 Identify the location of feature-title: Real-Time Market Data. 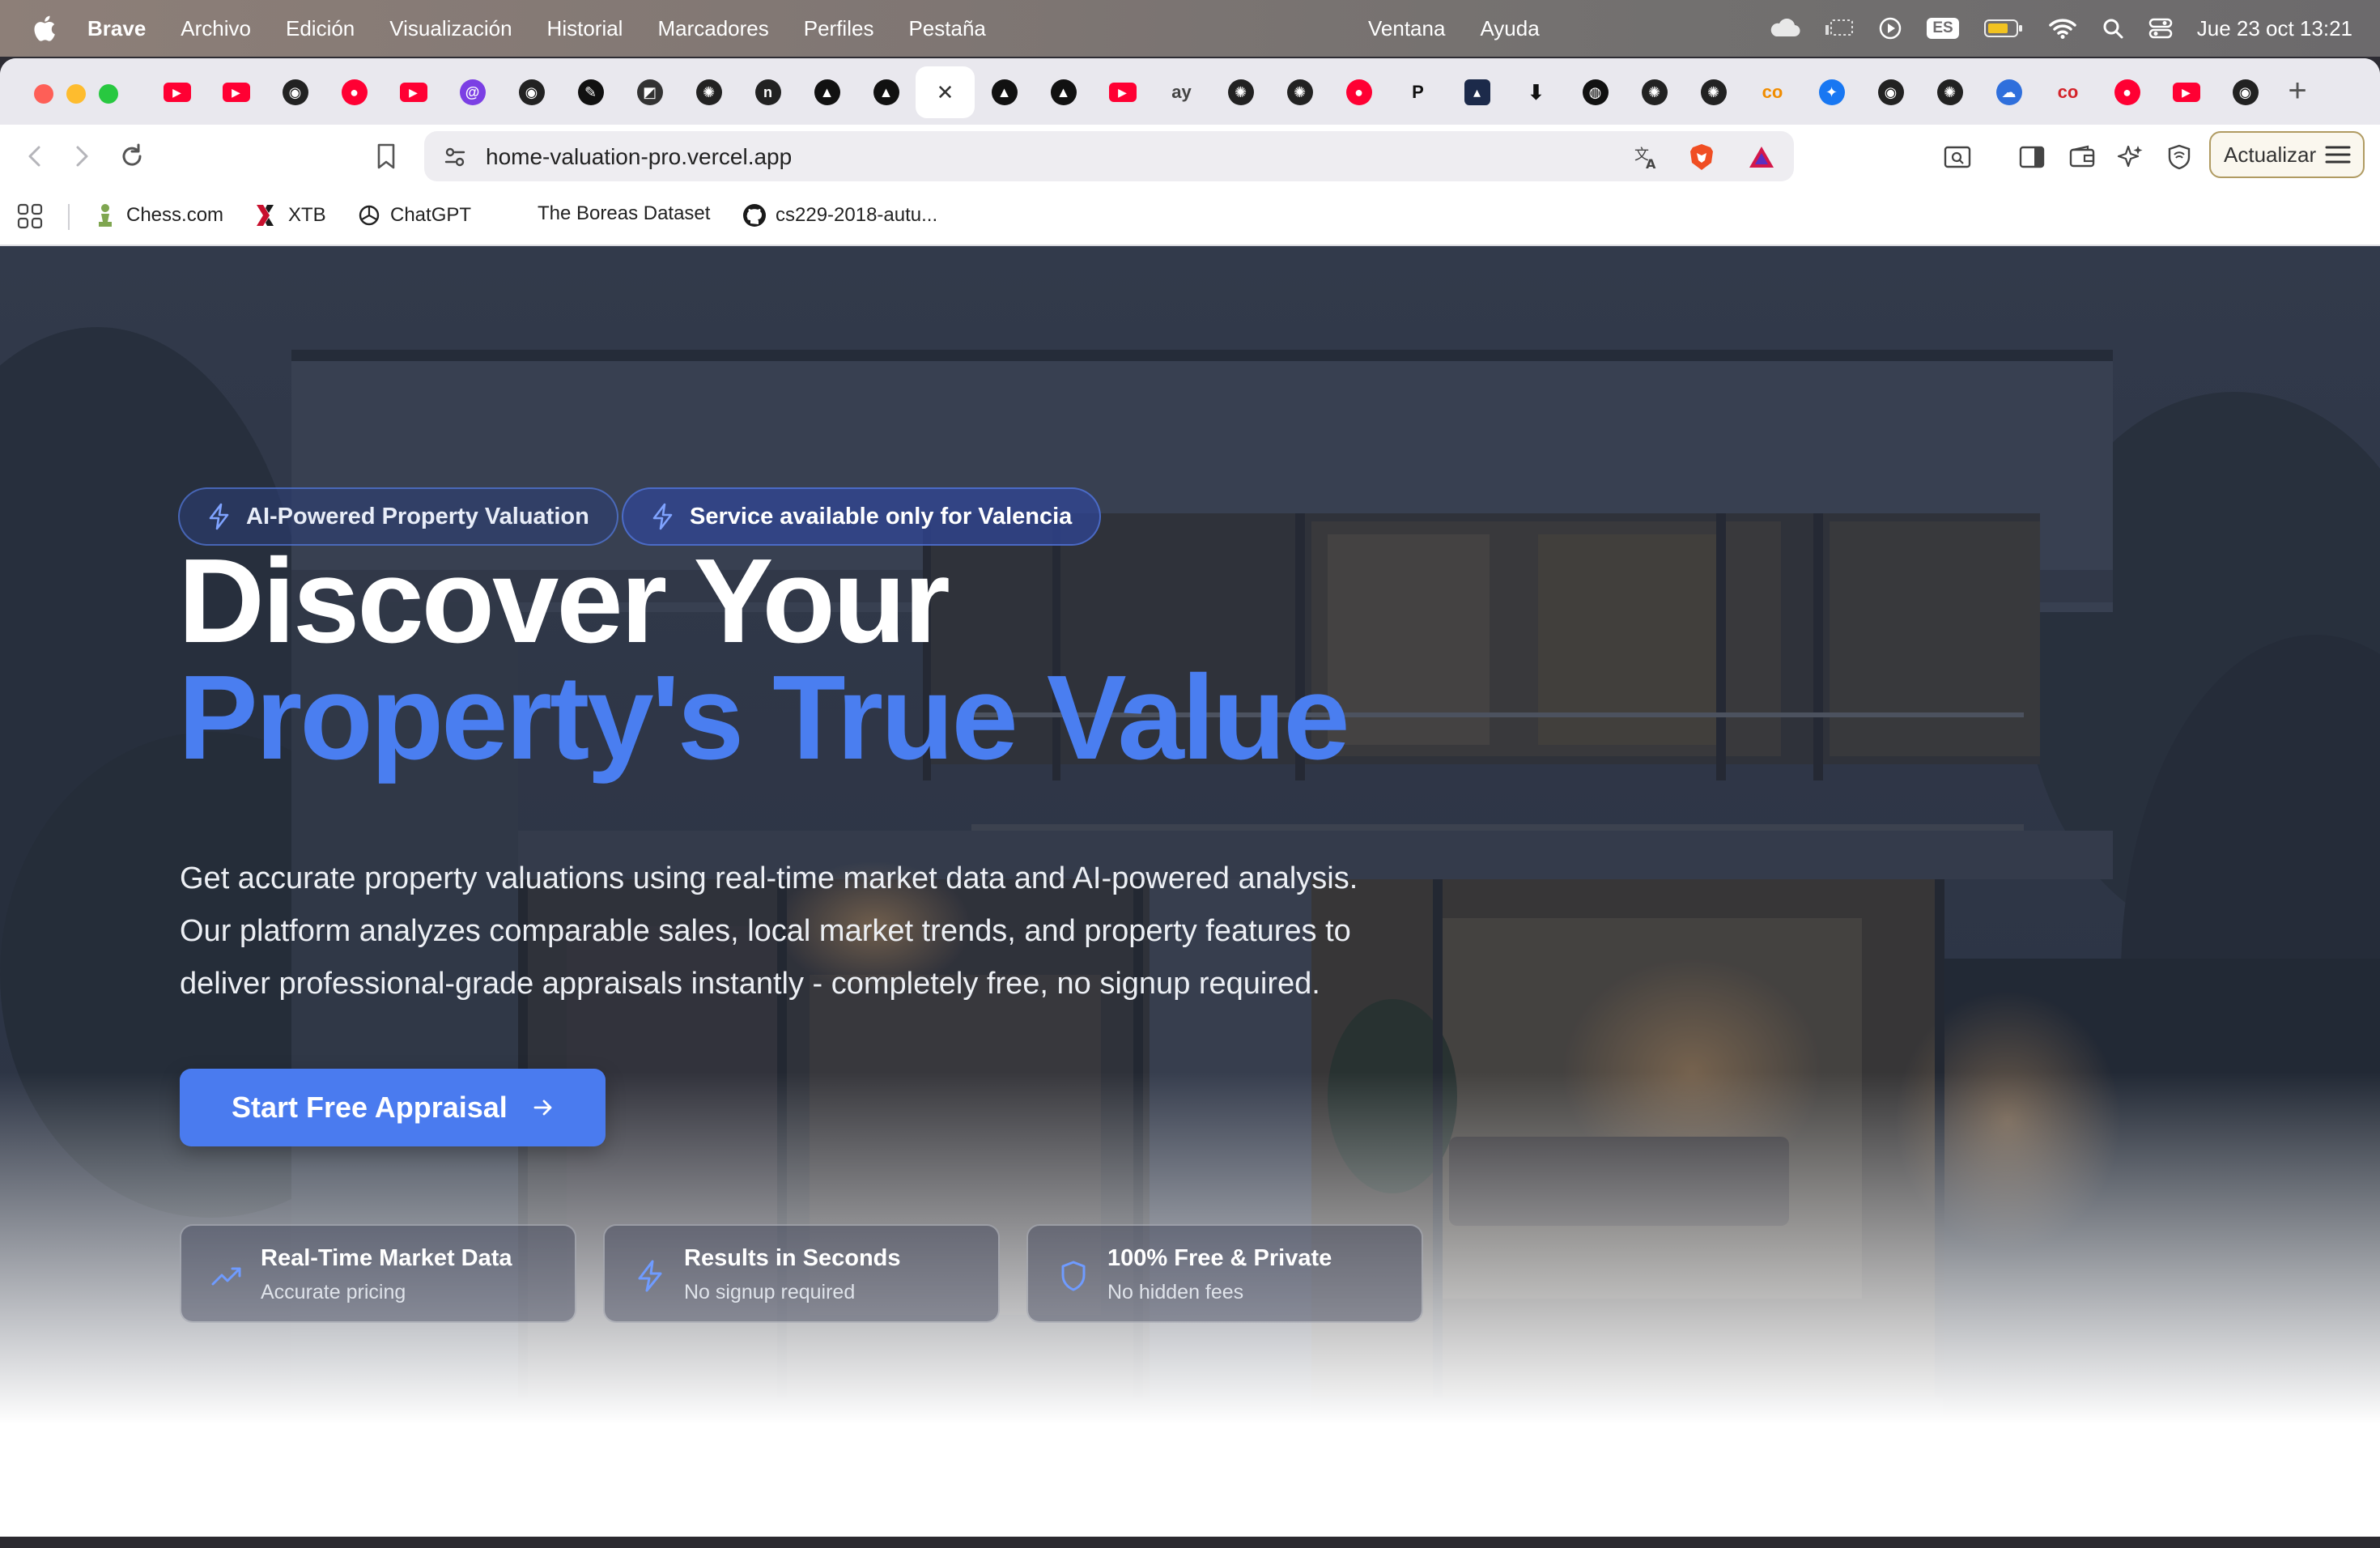
(386, 1258).